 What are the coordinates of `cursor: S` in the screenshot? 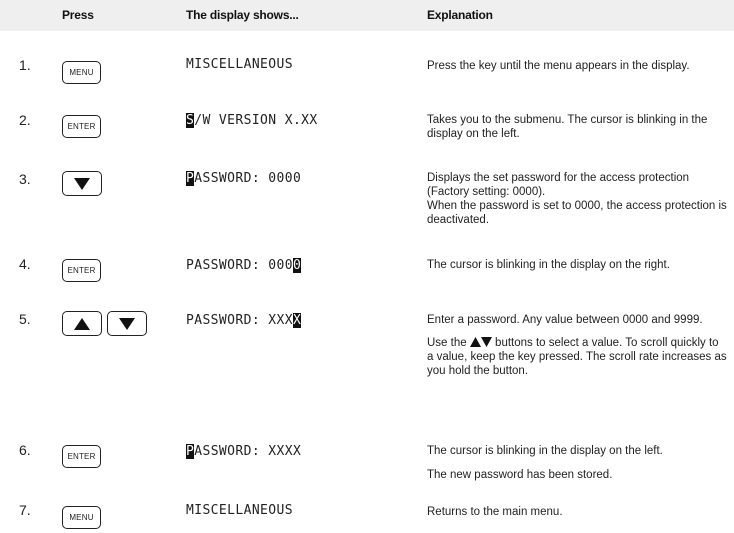 It's located at (190, 120).